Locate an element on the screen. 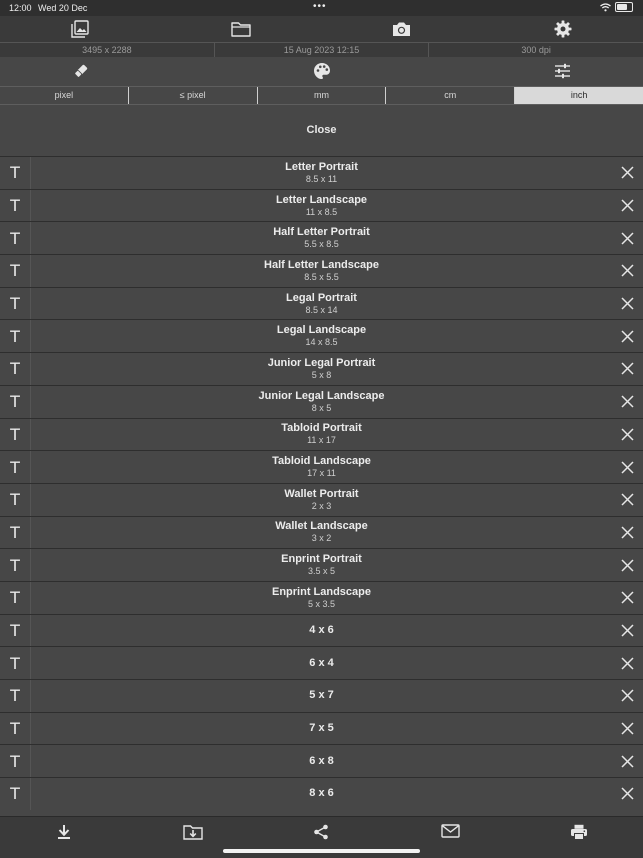  preset-row: T Junior Legal Landscape 8 x 5 is located at coordinates (321, 401).